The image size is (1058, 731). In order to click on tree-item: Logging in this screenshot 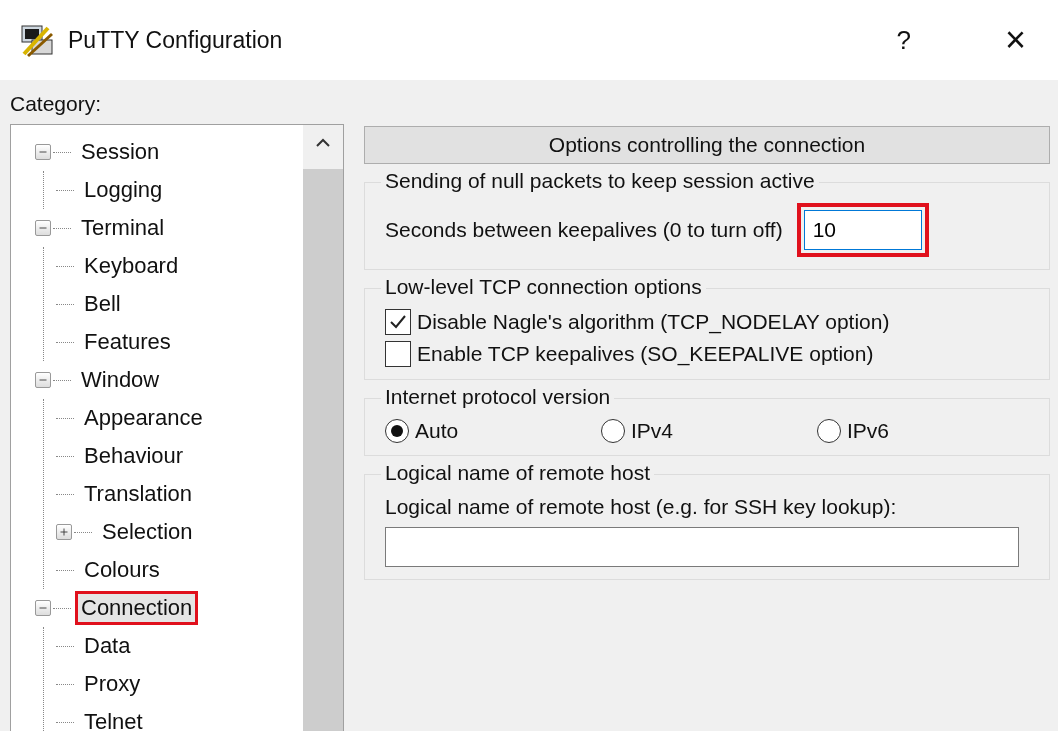, I will do `click(123, 190)`.